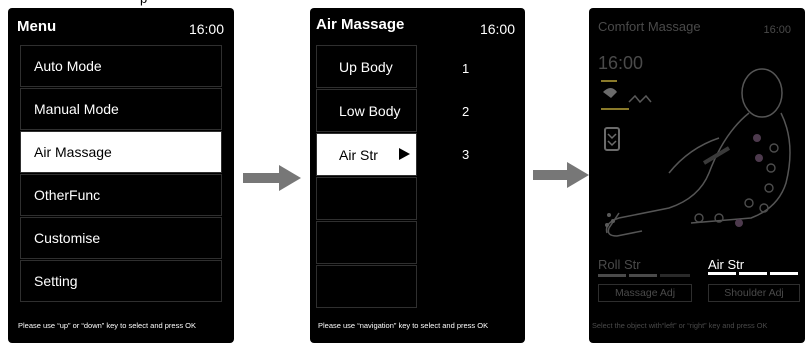 The width and height of the screenshot is (805, 343). I want to click on button-label: Shoulder Adj, so click(754, 293).